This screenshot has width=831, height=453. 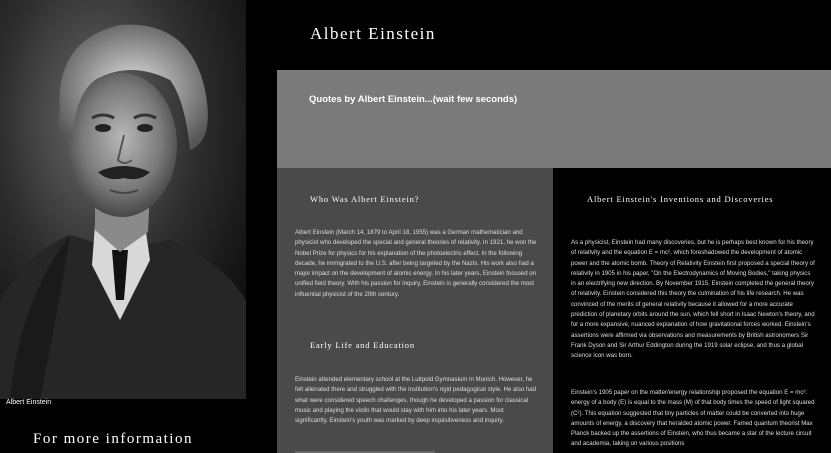 What do you see at coordinates (113, 439) in the screenshot?
I see `more-information-link: For more information` at bounding box center [113, 439].